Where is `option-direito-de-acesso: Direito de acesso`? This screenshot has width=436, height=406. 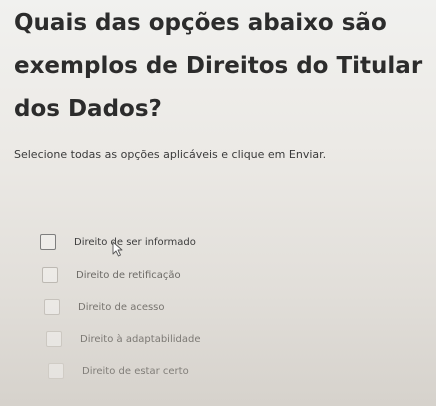 option-direito-de-acesso: Direito de acesso is located at coordinates (104, 307).